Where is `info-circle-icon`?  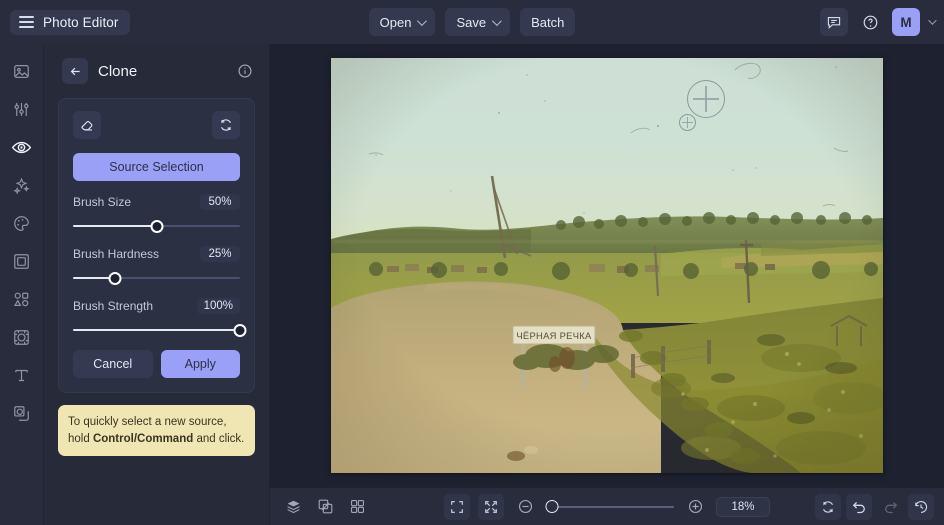
info-circle-icon is located at coordinates (245, 71).